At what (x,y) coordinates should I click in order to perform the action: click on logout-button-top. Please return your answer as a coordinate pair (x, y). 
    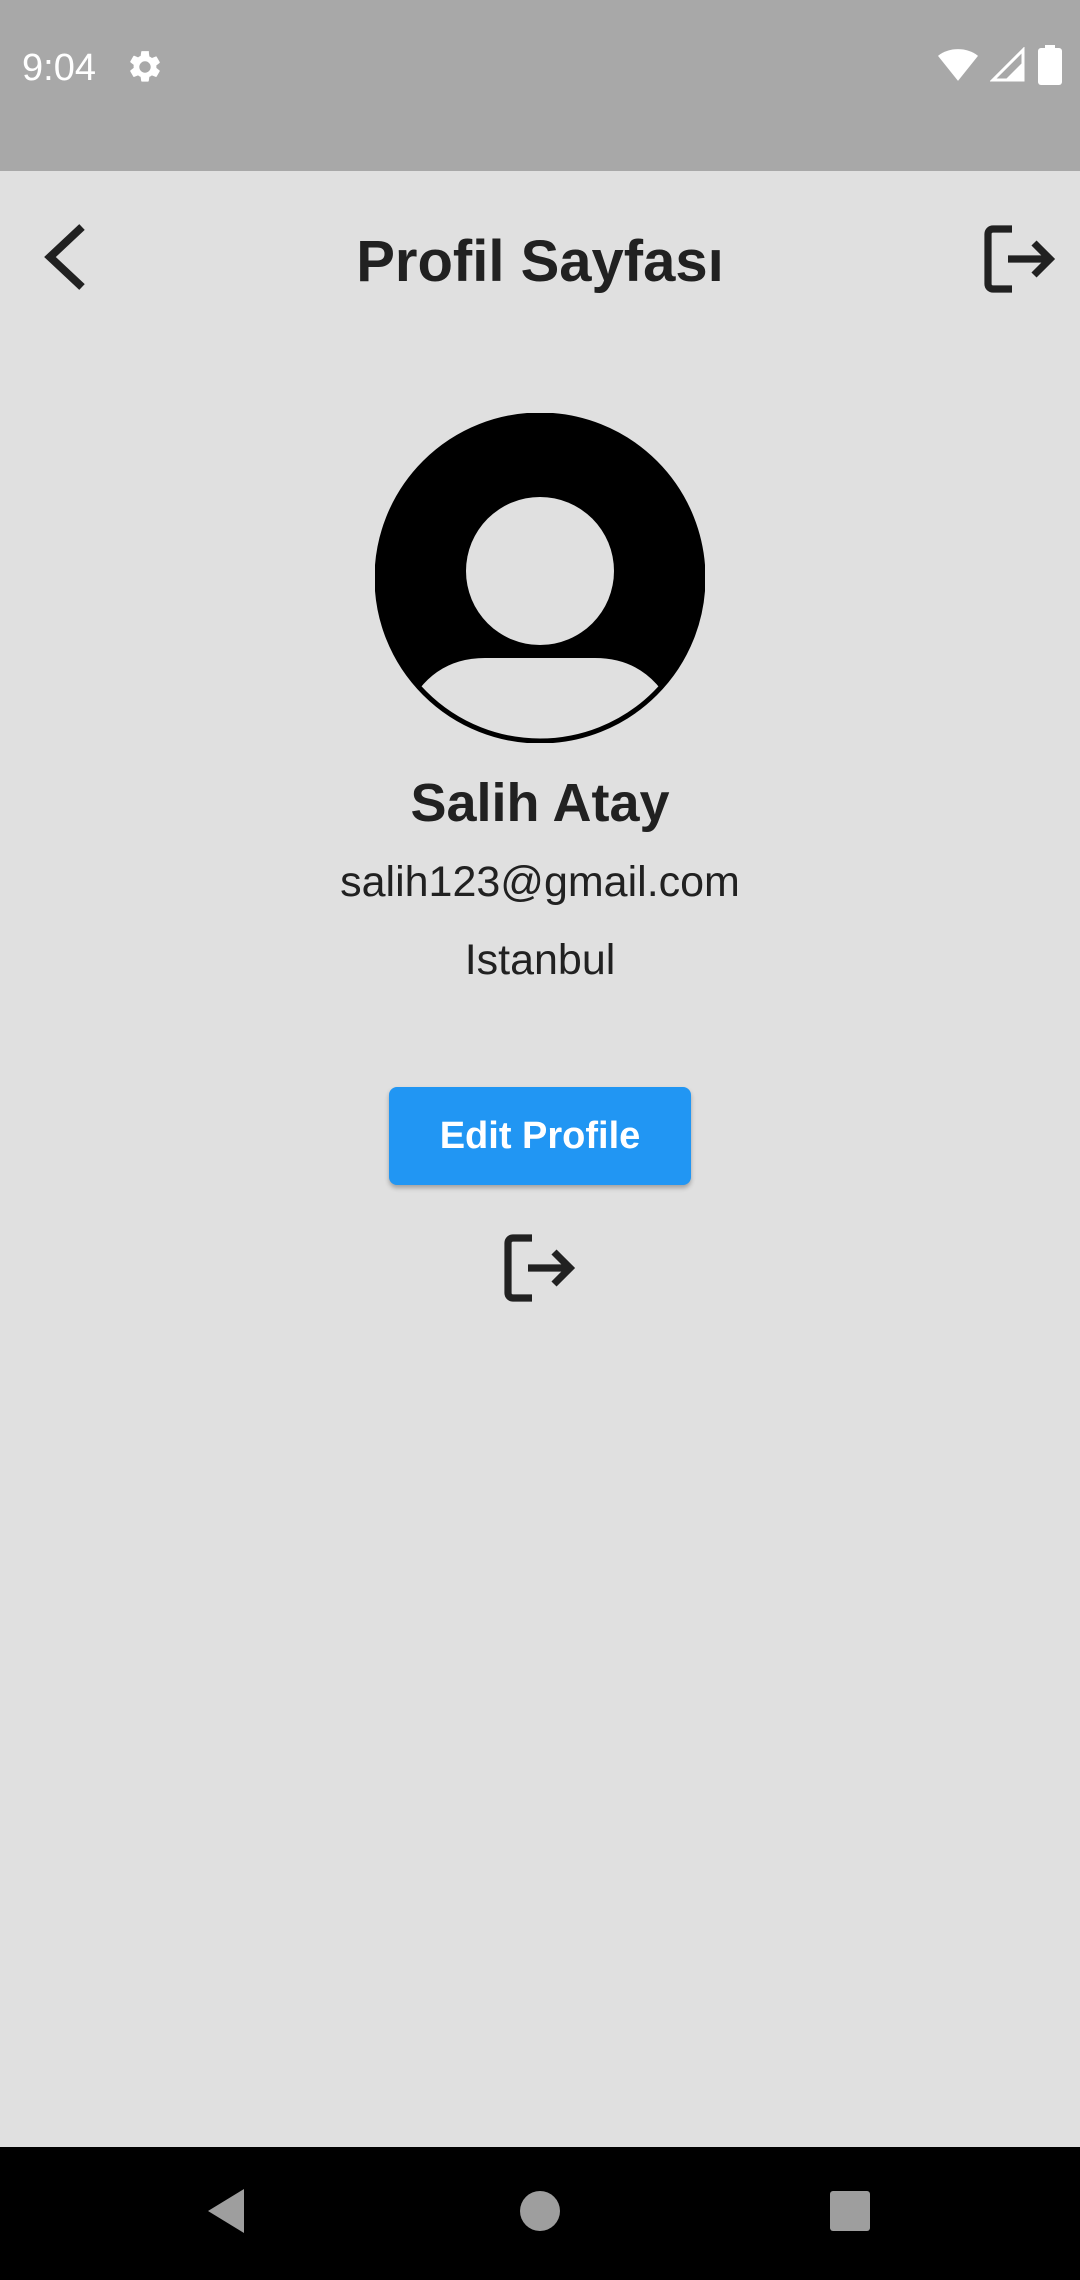
    Looking at the image, I should click on (1020, 261).